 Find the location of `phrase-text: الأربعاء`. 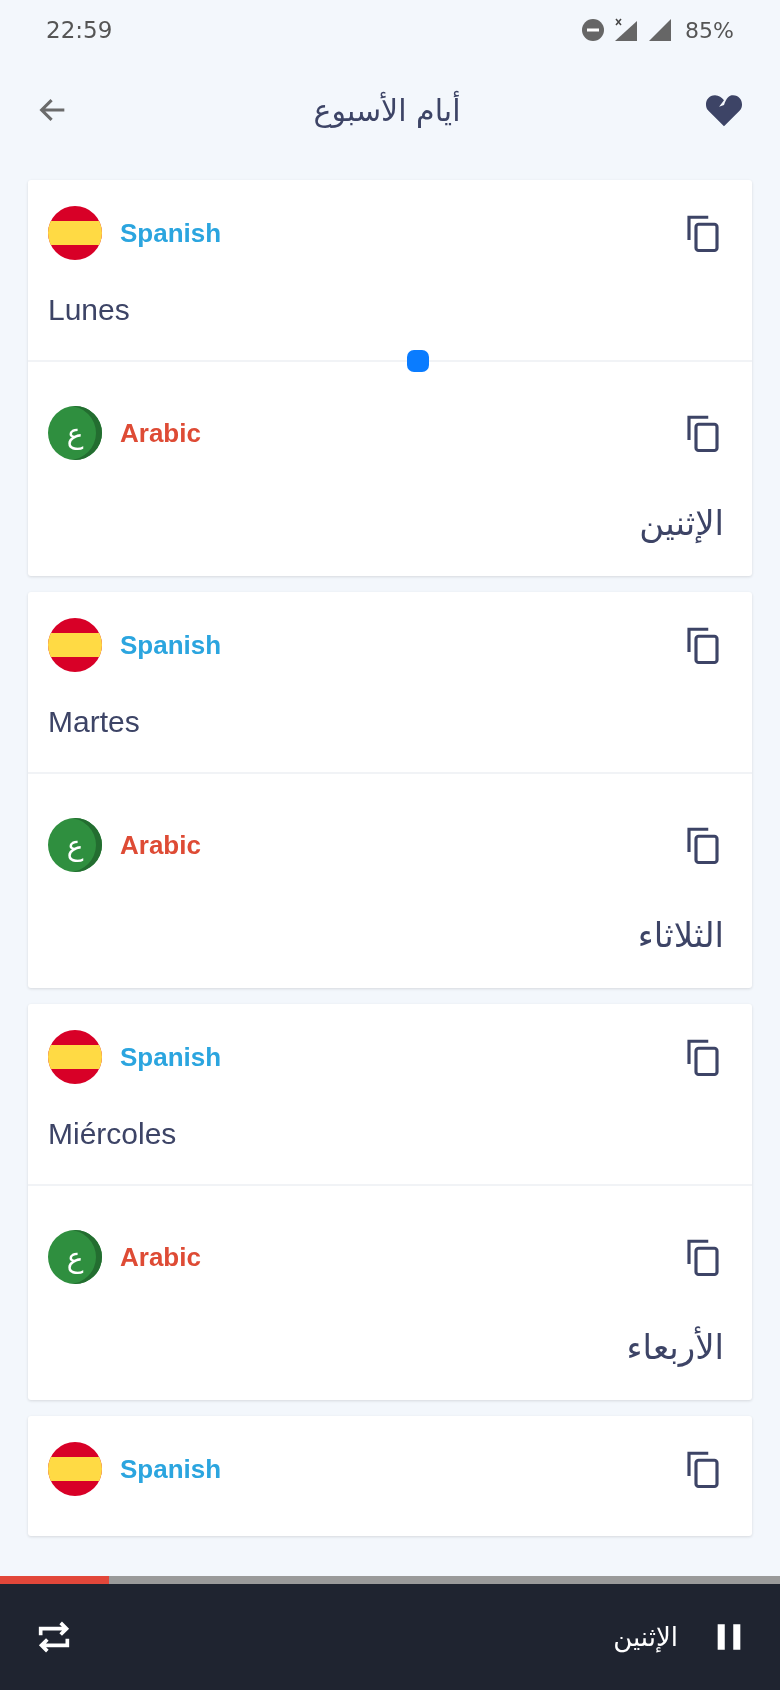

phrase-text: الأربعاء is located at coordinates (674, 1347).